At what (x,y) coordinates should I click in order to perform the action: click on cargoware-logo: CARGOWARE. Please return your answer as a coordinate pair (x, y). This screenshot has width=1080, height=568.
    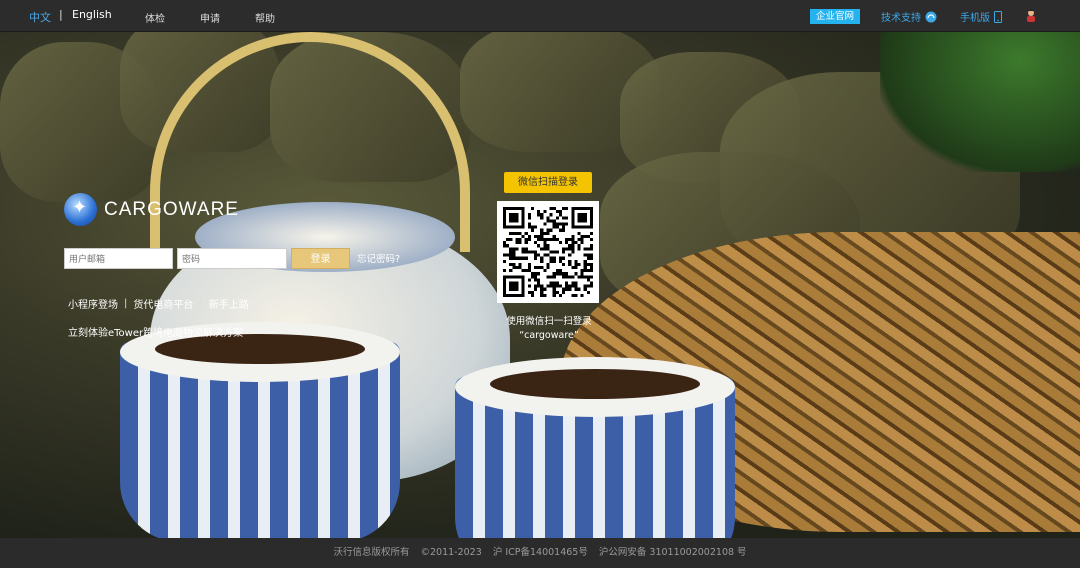
    Looking at the image, I should click on (151, 209).